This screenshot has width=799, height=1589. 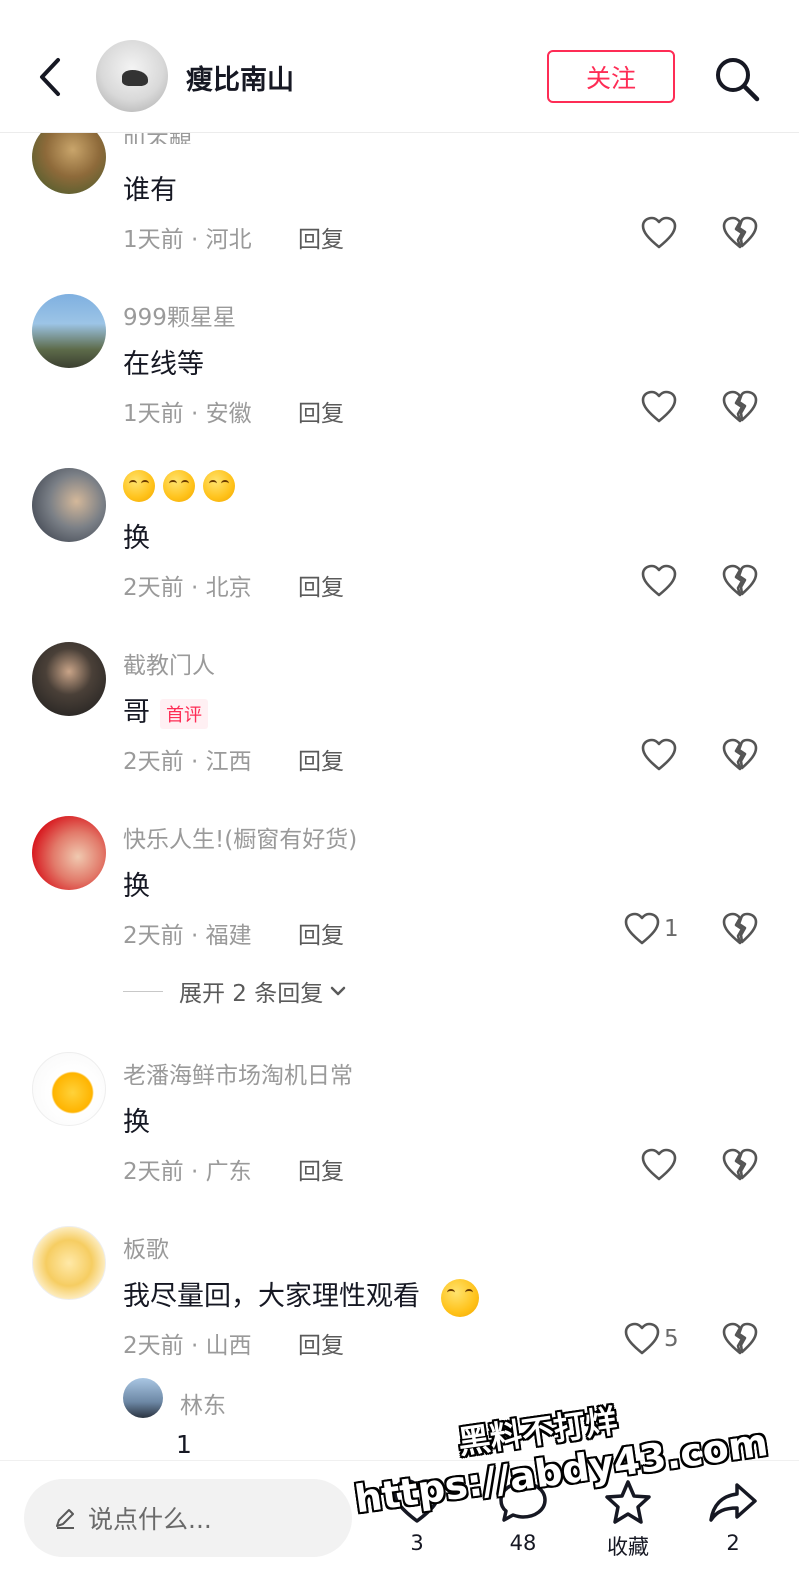 I want to click on comment-text: 我尽量回，大家理性观看, so click(x=305, y=1295).